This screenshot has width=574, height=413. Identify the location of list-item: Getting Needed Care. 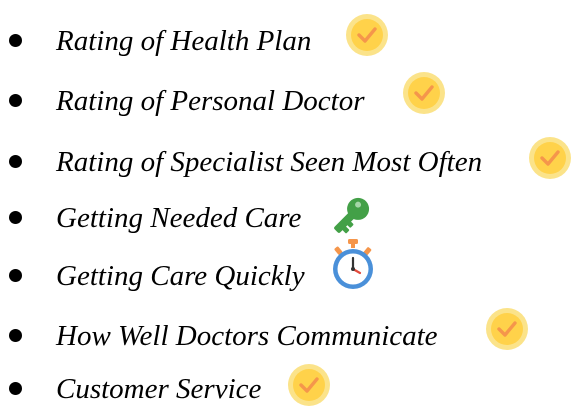
(287, 217).